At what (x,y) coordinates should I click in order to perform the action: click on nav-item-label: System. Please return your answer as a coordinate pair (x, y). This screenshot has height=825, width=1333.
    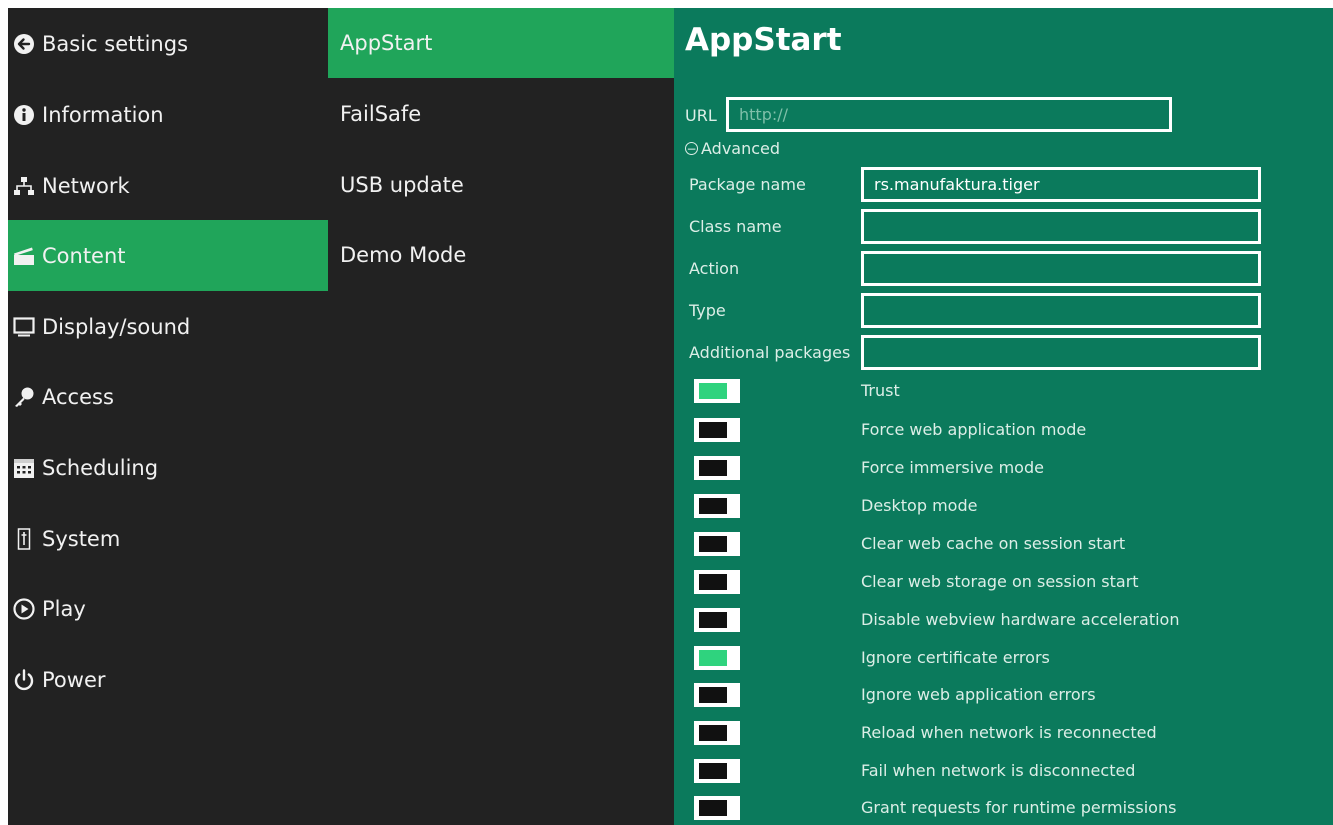
    Looking at the image, I should click on (81, 538).